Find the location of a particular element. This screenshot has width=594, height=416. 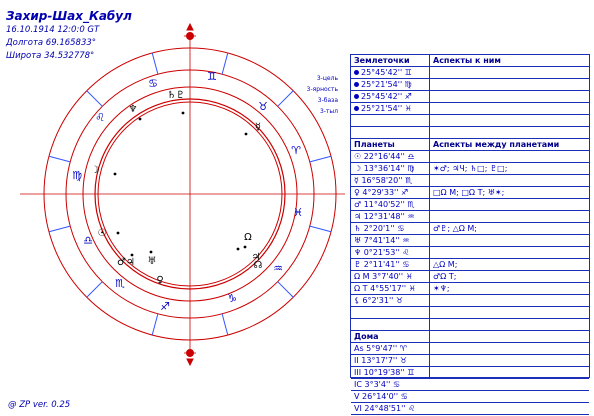

planet-glyph: ♂♃ is located at coordinates (126, 262).